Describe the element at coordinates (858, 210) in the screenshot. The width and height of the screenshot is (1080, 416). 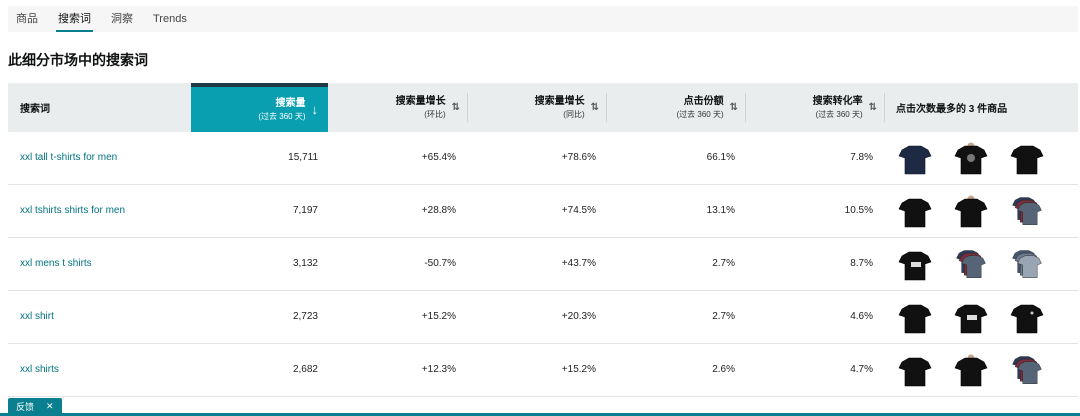
I see `conversion-value: 10.5%` at that location.